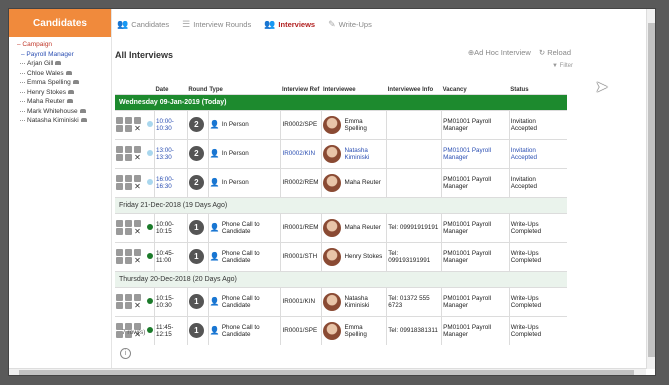  I want to click on sidebar-candidate: Mark Whitehouse, so click(64, 112).